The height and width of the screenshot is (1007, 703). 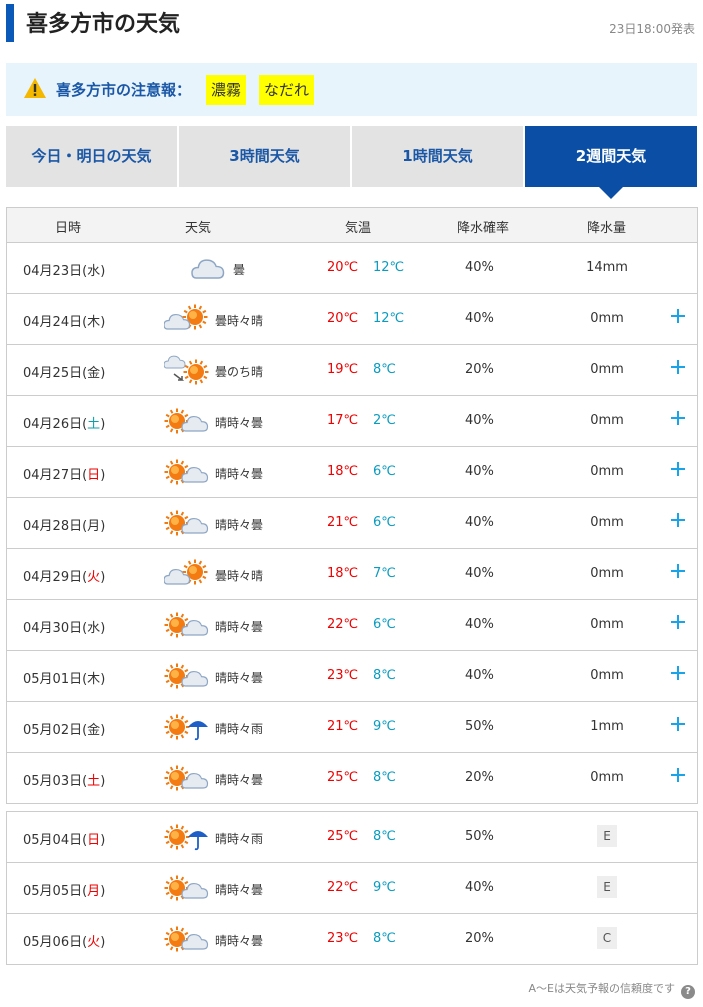 What do you see at coordinates (352, 472) in the screenshot?
I see `table-row: 04月27日(日) 晴時々曇 18℃ 6℃ 40% 0mm` at bounding box center [352, 472].